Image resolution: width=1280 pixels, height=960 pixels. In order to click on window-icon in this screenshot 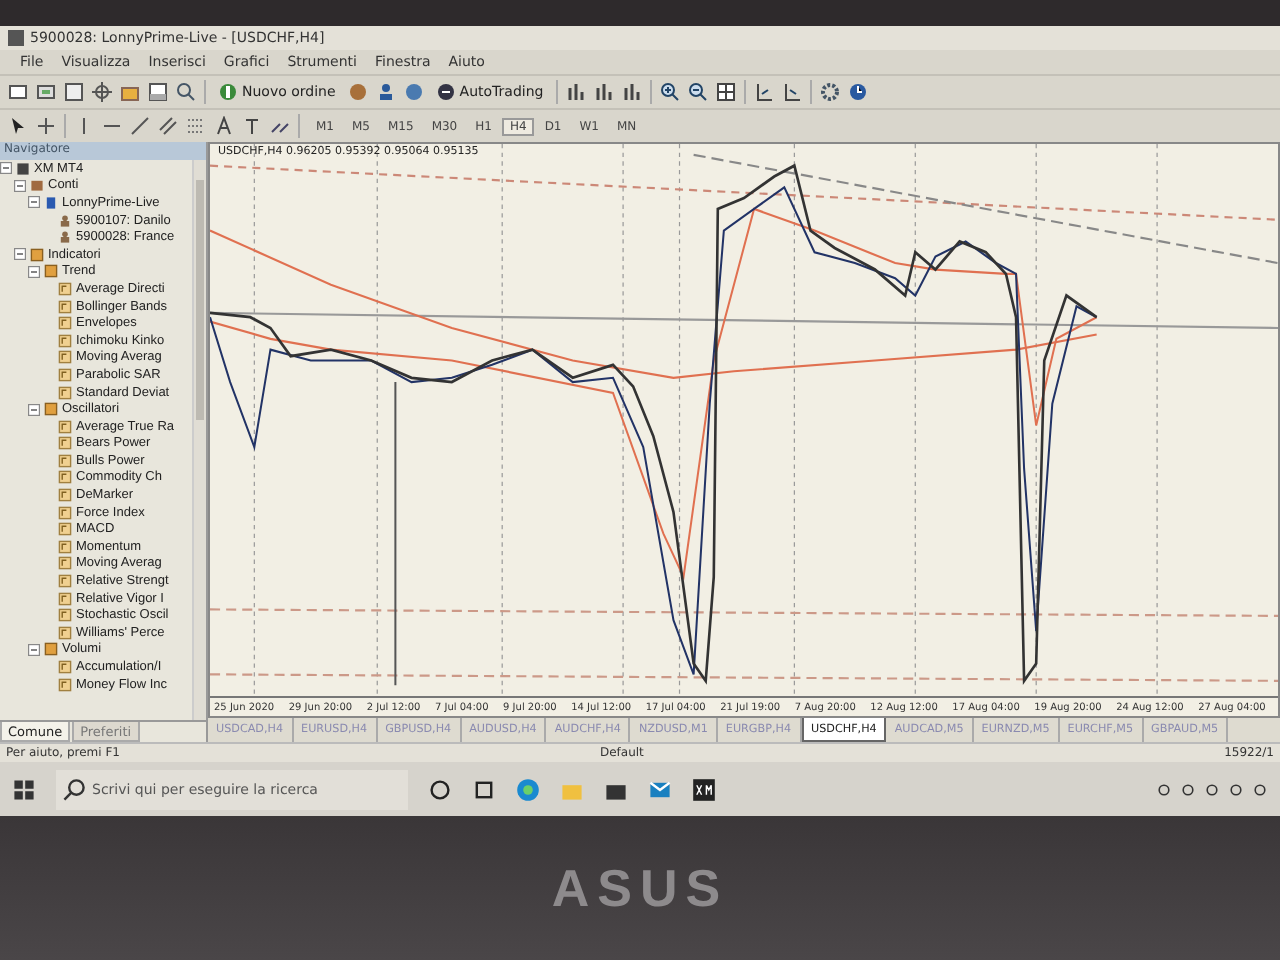, I will do `click(74, 92)`.